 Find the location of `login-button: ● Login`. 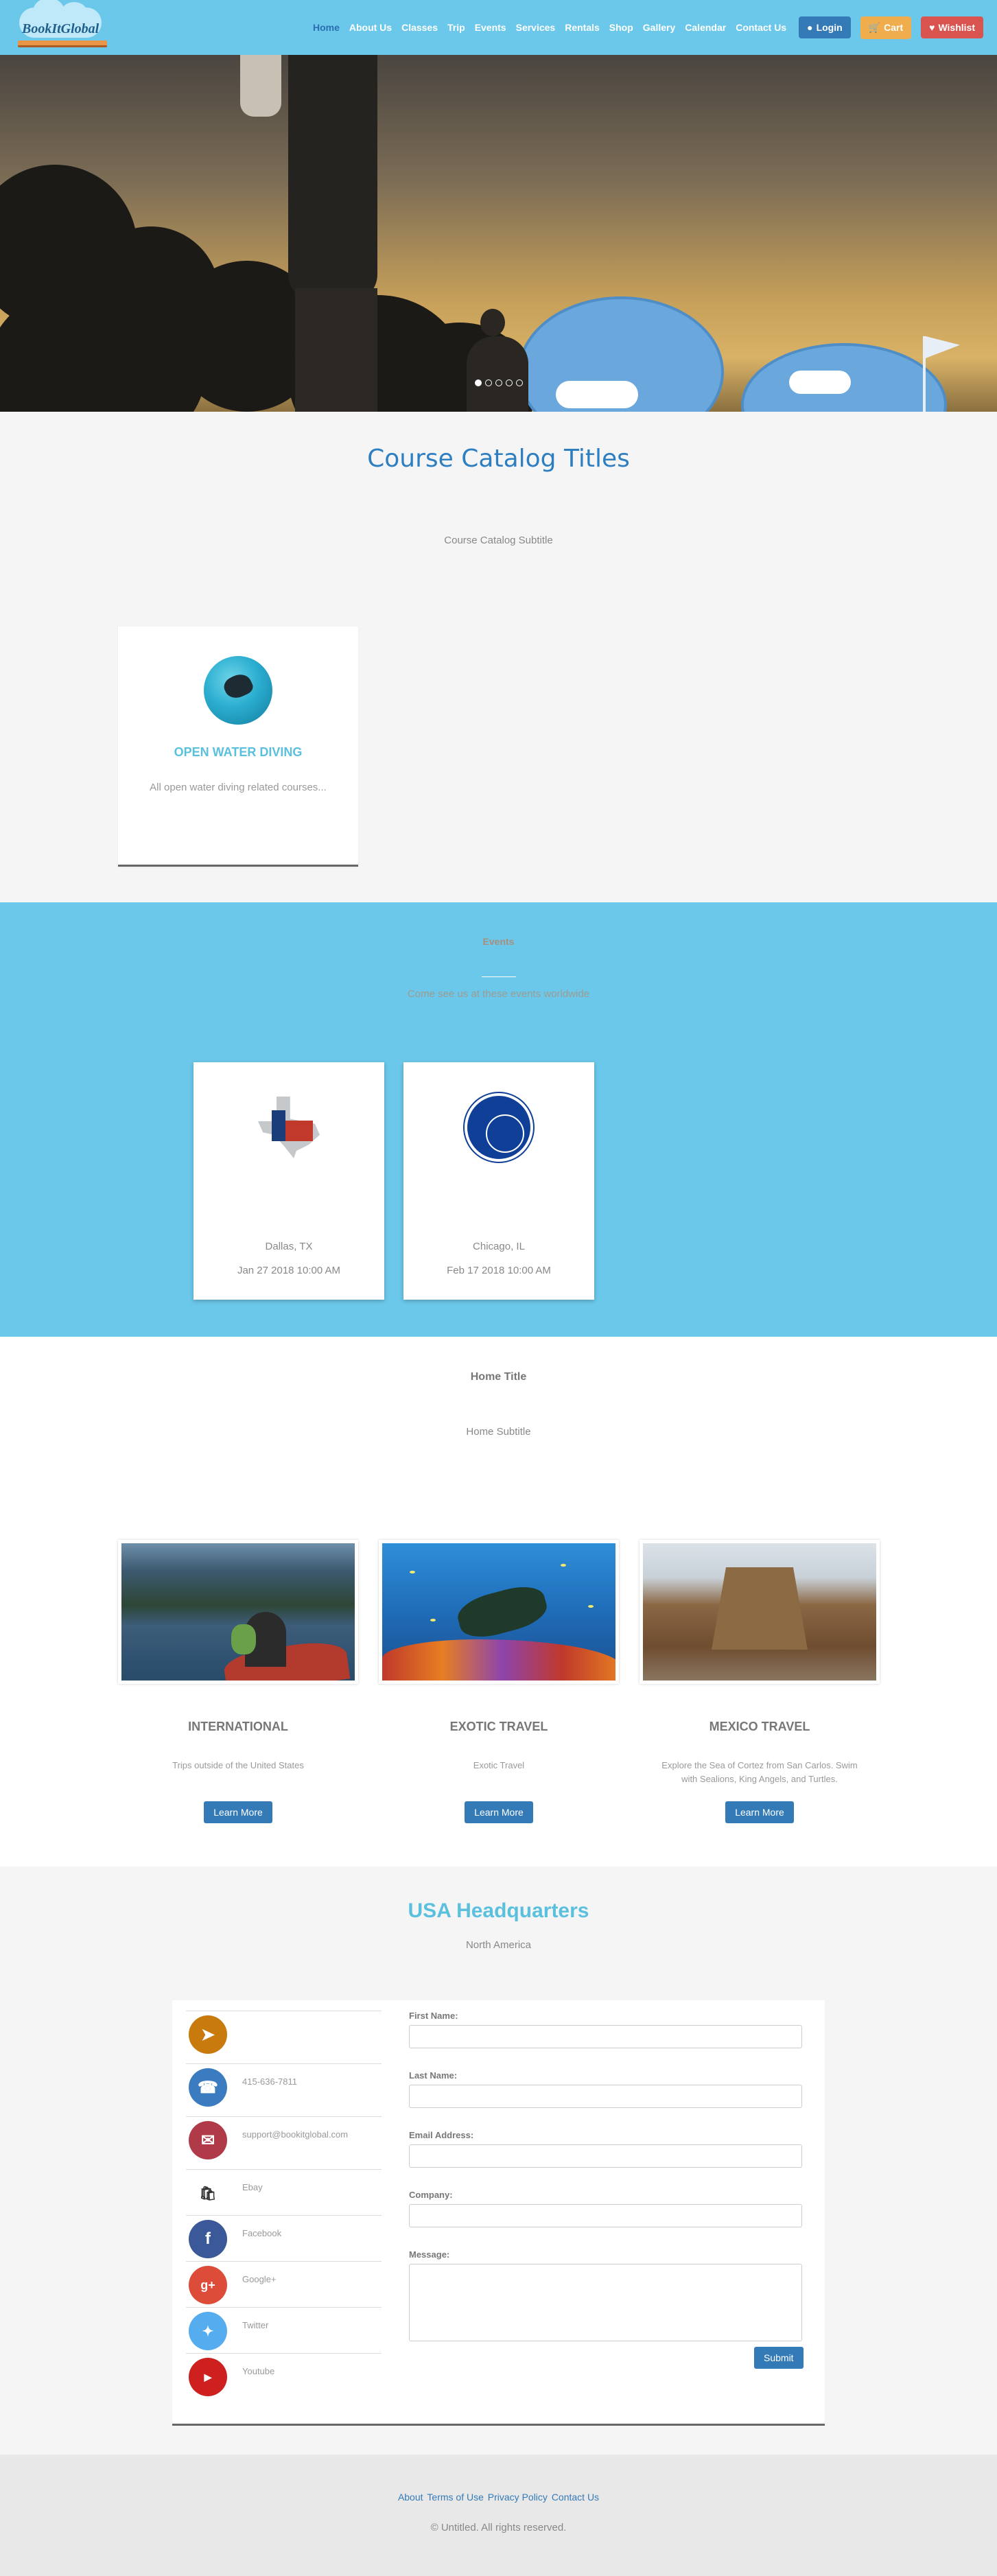

login-button: ● Login is located at coordinates (825, 27).